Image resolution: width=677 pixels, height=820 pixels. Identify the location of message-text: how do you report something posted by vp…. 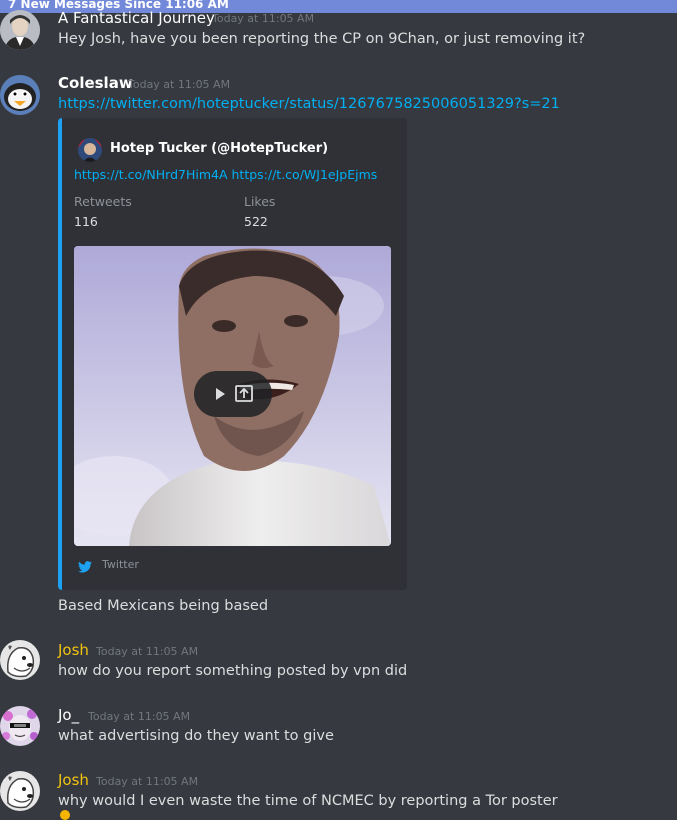
(233, 671).